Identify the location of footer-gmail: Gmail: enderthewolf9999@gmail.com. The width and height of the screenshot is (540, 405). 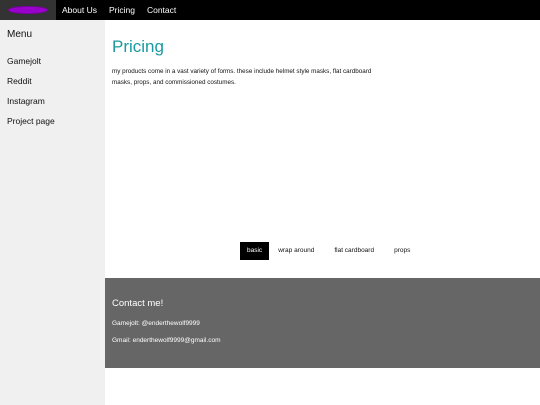
(166, 340).